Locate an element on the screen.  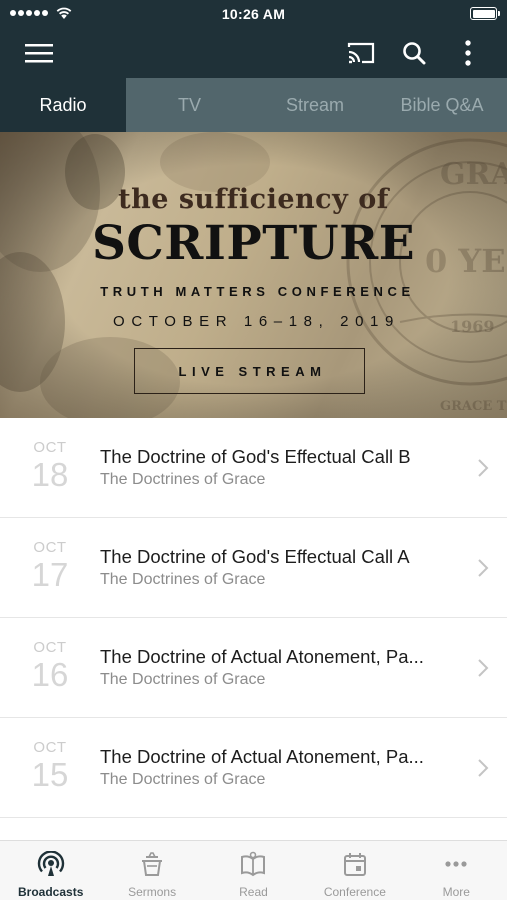
bottom-tab-sermons: Sermons is located at coordinates (151, 870).